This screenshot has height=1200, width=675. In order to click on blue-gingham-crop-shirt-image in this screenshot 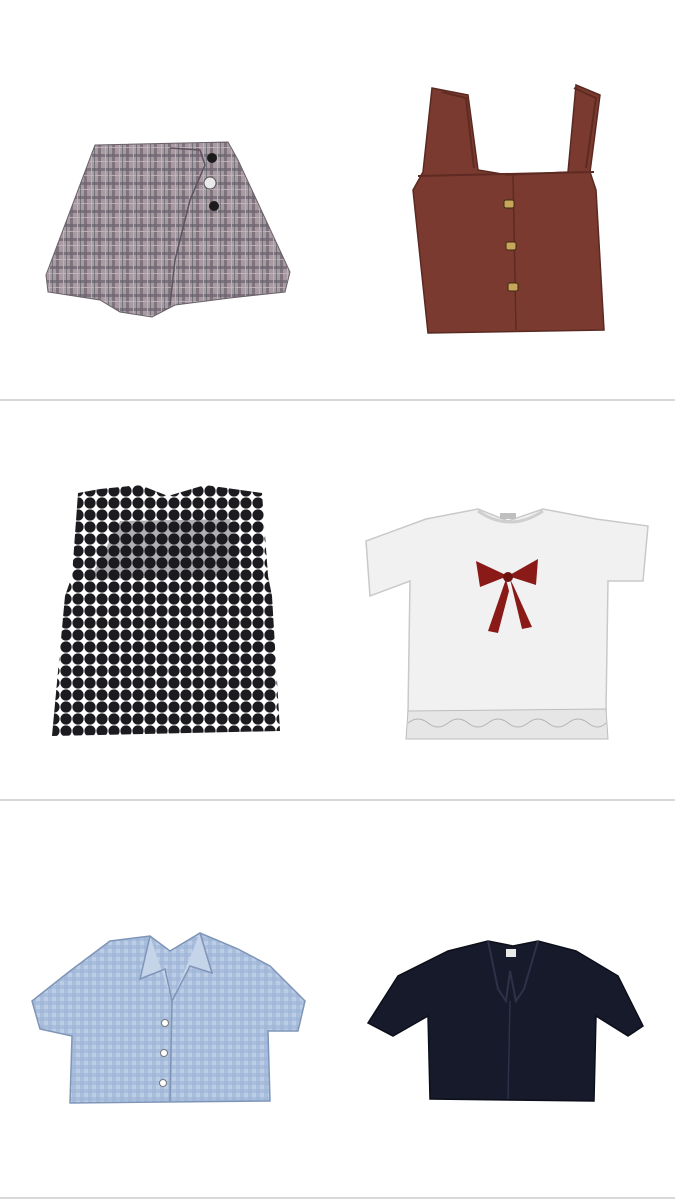, I will do `click(168, 1018)`.